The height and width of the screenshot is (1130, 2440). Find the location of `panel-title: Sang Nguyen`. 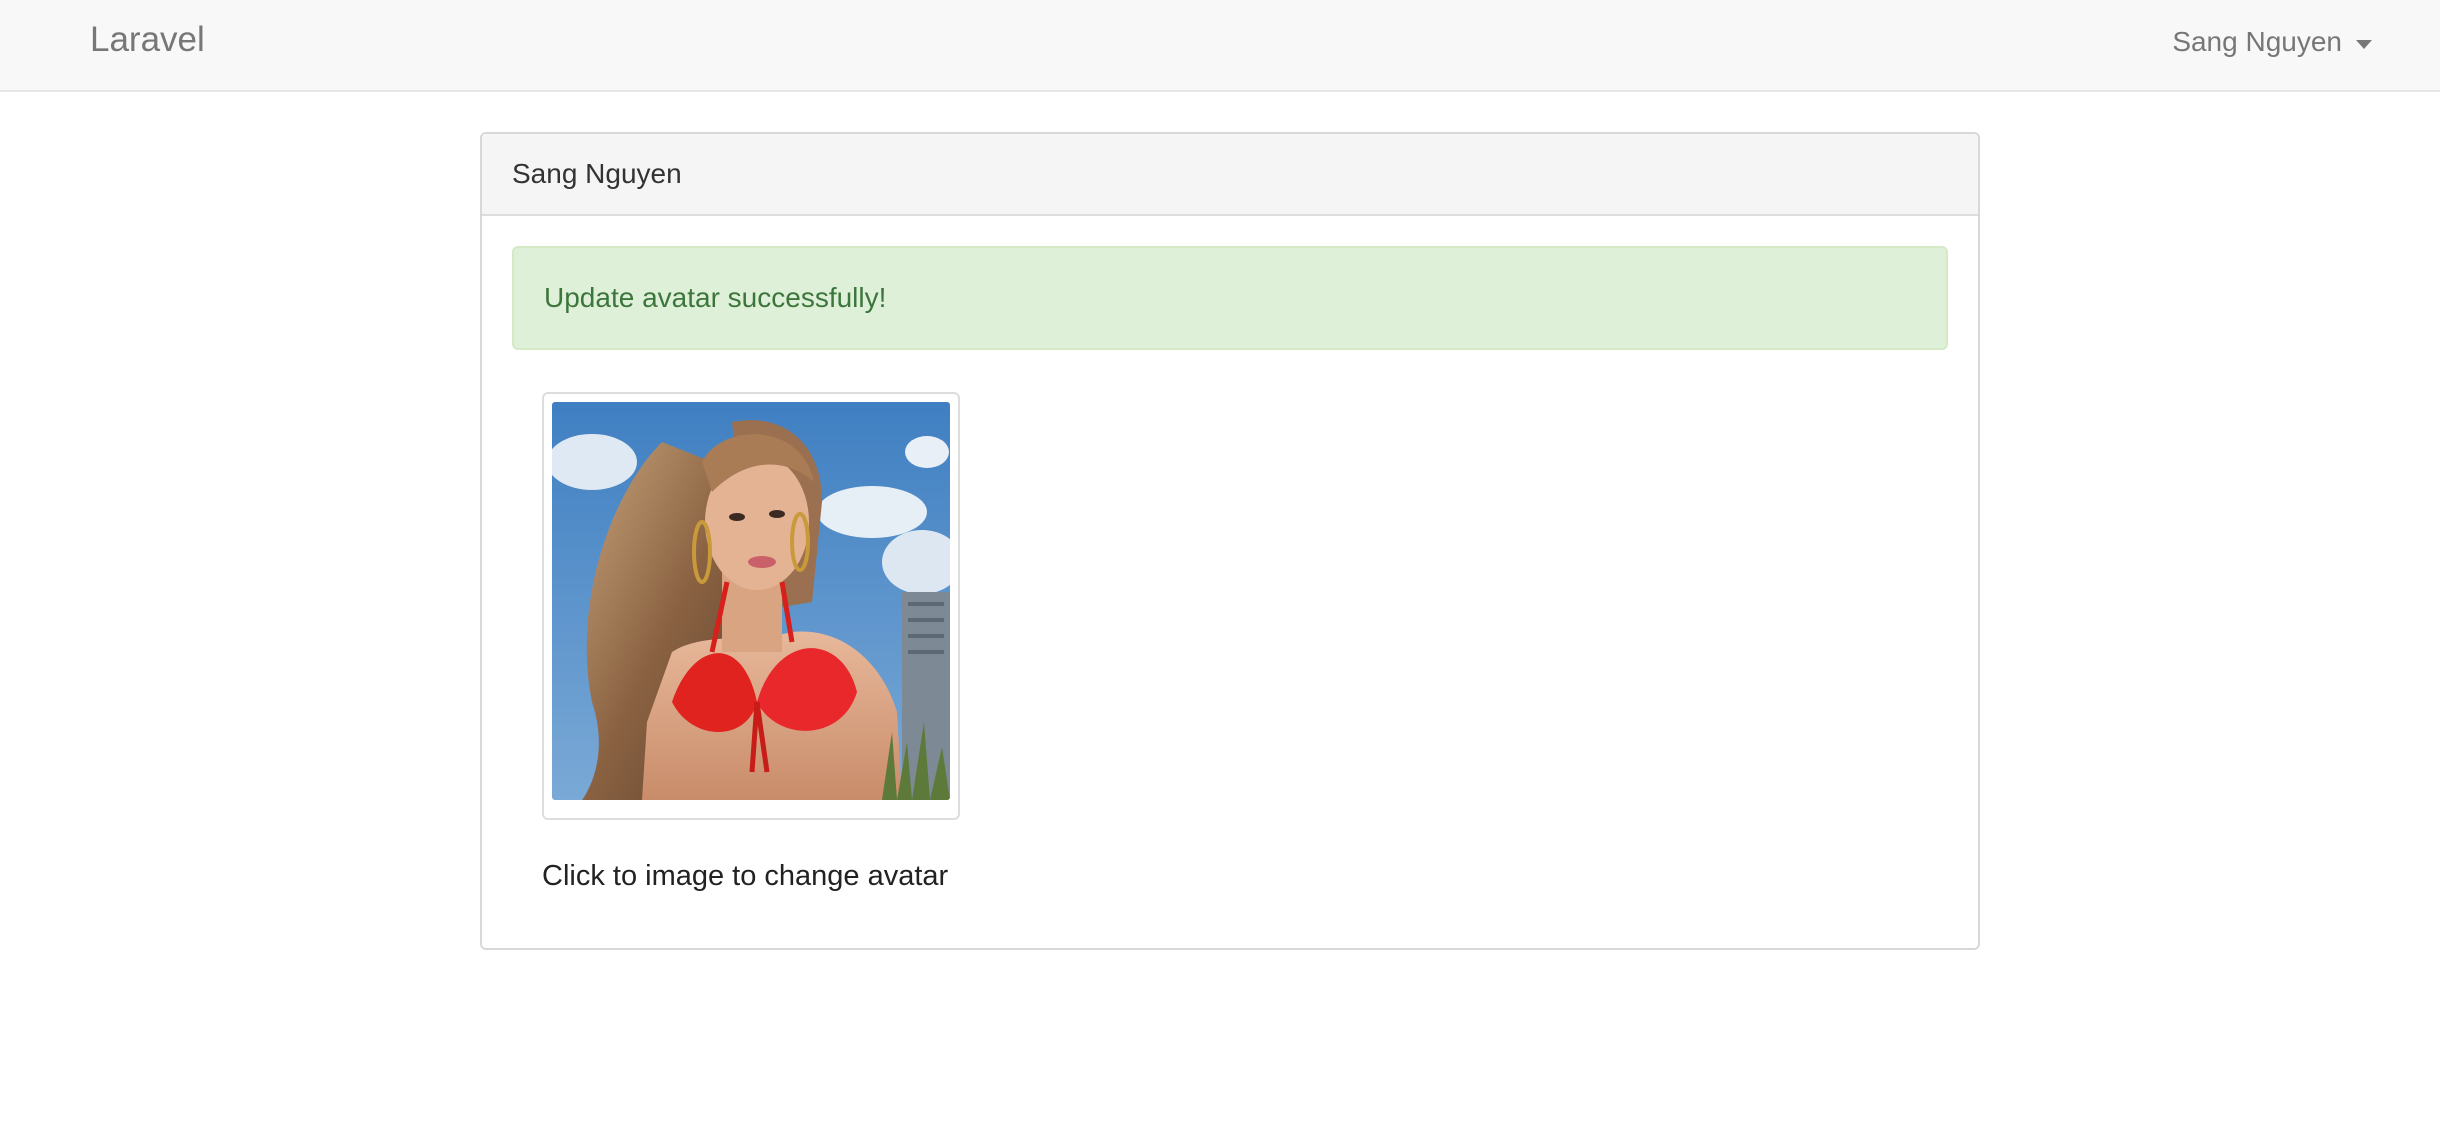

panel-title: Sang Nguyen is located at coordinates (597, 173).